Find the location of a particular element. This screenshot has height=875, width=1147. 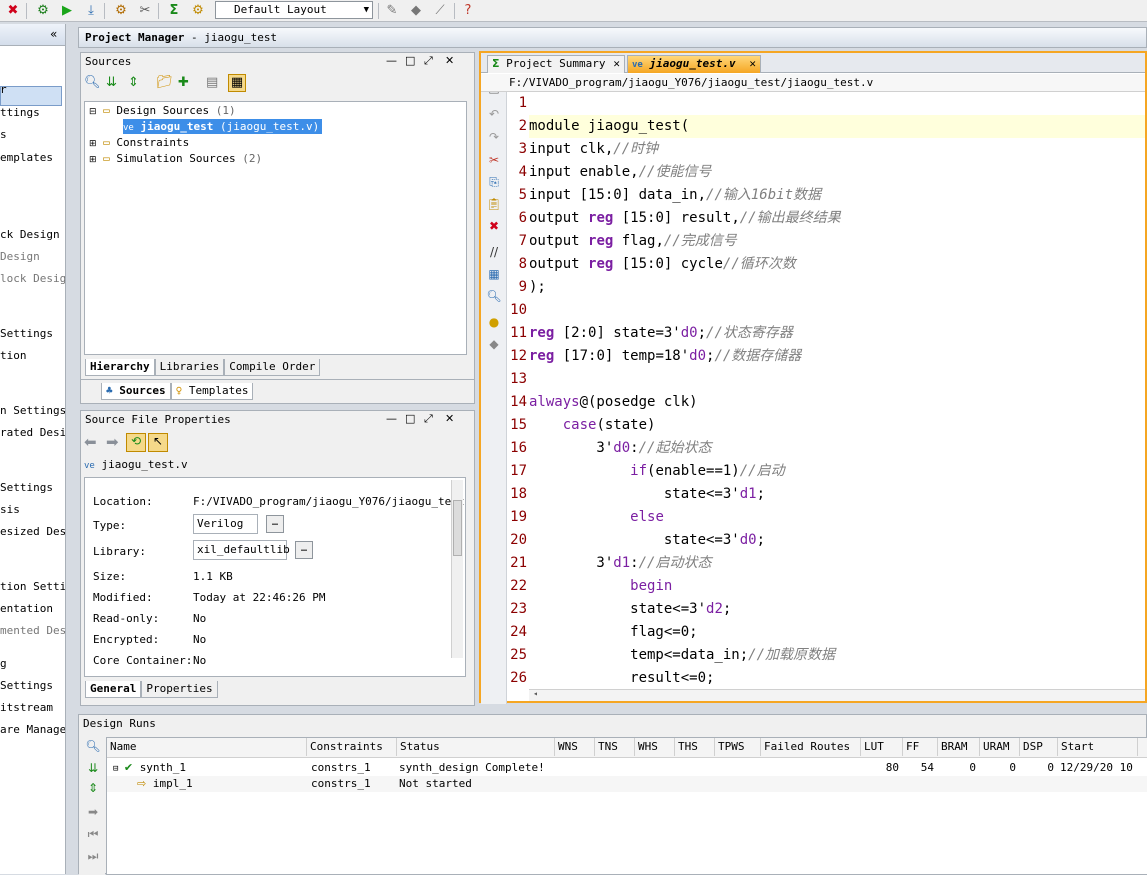

tools-icon: ✂ is located at coordinates (145, 11).